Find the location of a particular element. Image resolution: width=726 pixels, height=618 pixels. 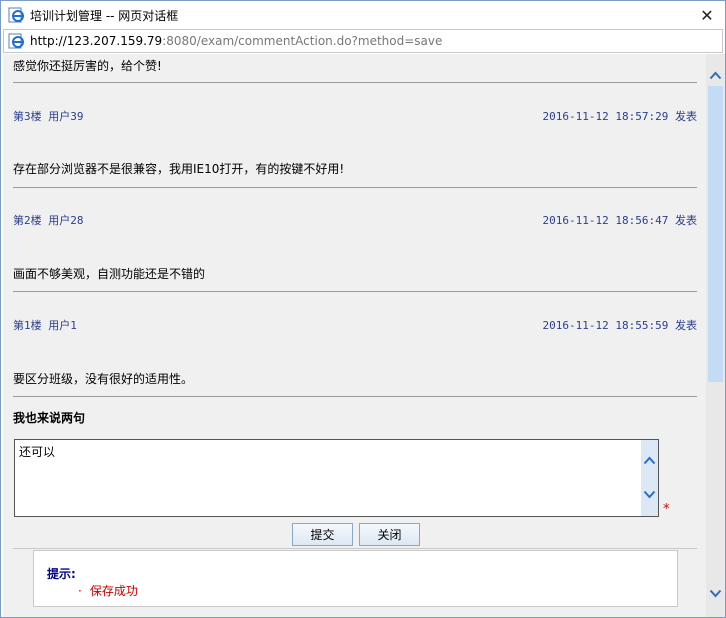

comment-text: 画面不够美观，自测功能还是不错的 is located at coordinates (109, 274).